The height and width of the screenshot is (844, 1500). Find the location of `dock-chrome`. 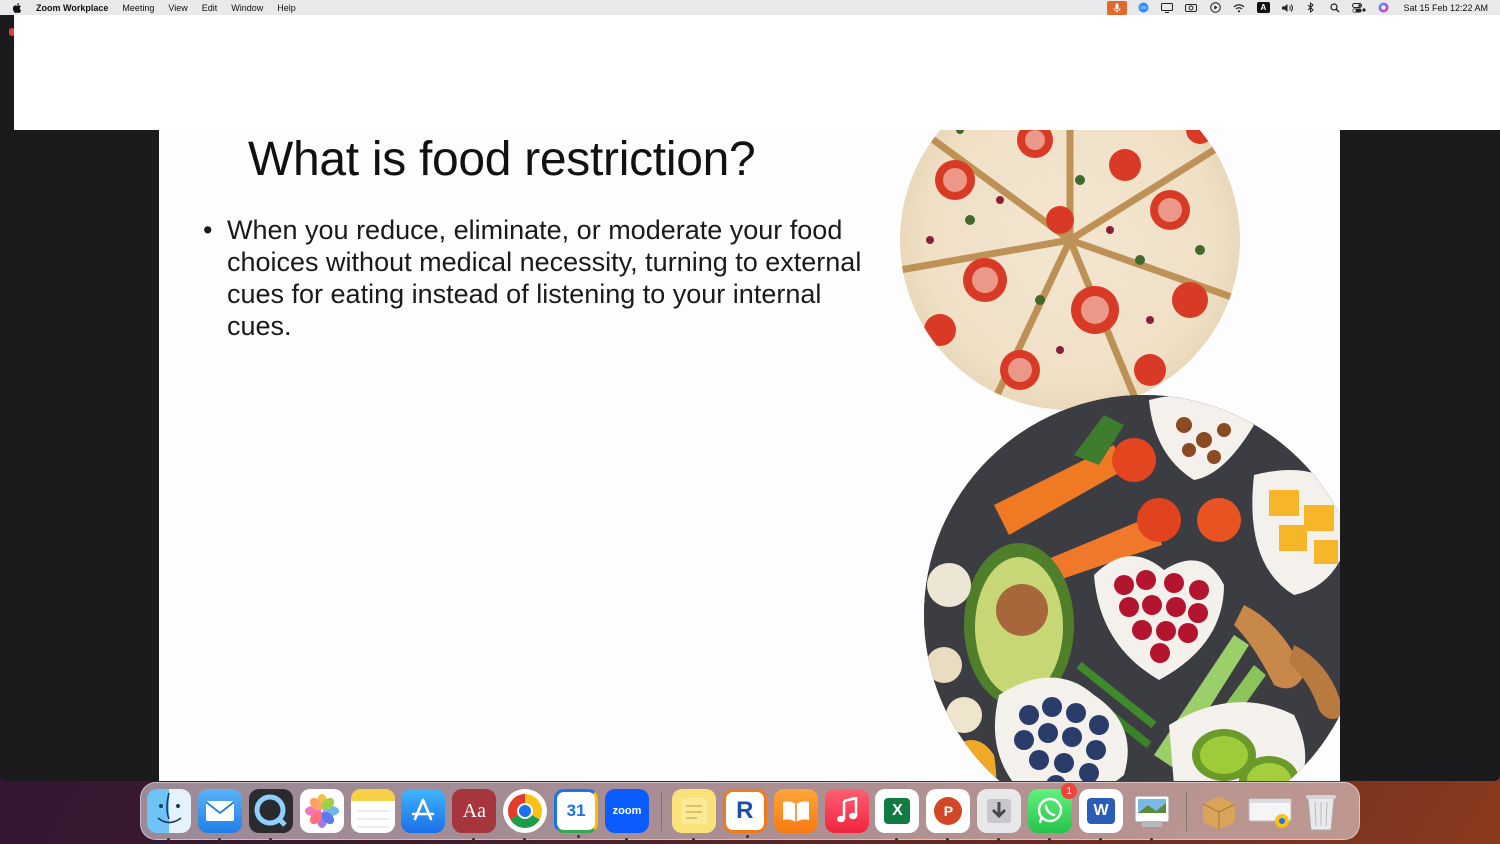

dock-chrome is located at coordinates (525, 815).